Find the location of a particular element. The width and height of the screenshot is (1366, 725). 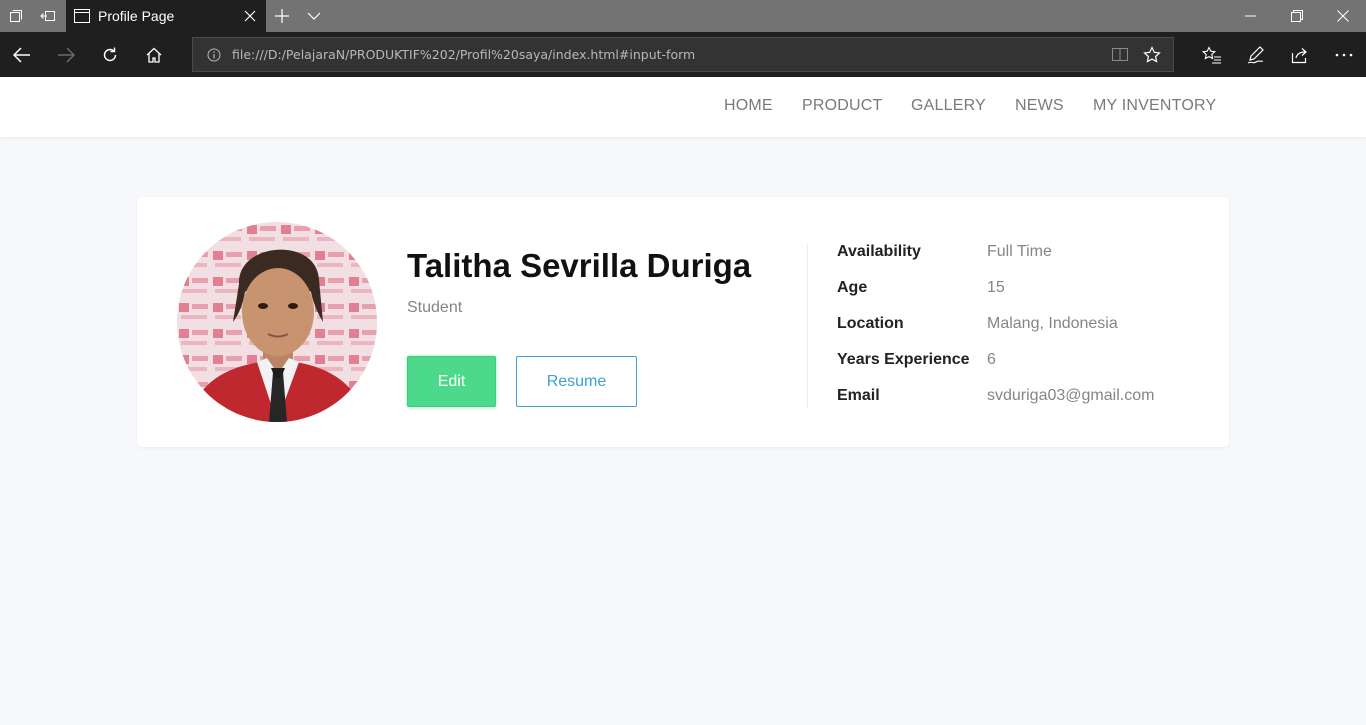

nav-link-home: HOME is located at coordinates (748, 106).